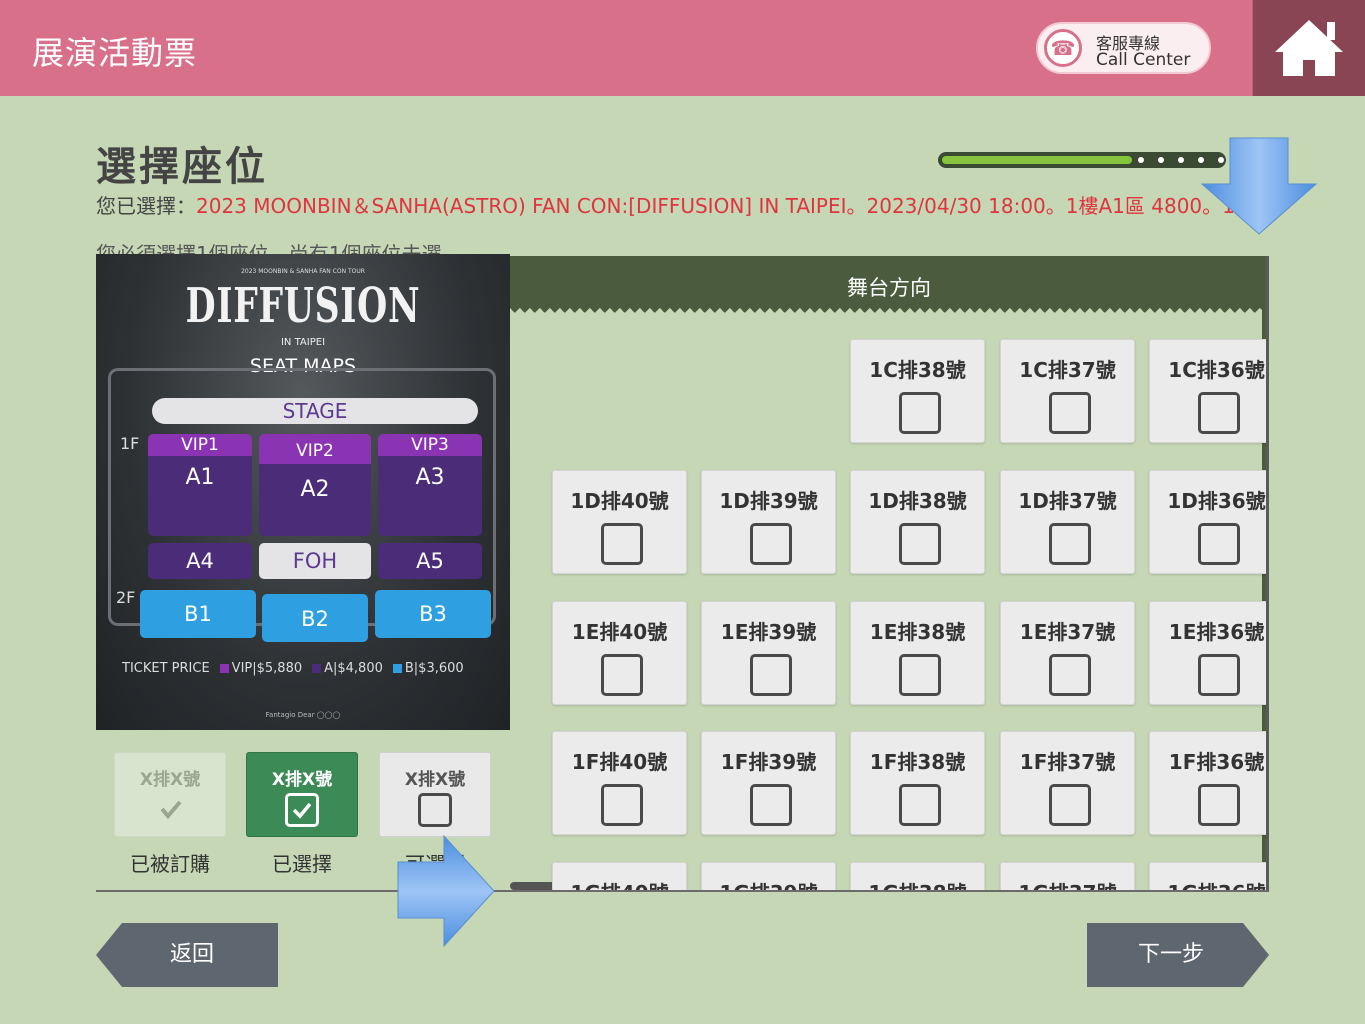  I want to click on seat-requirement-text: 您必須選擇1個座位，尚有1個座位未選, so click(269, 248).